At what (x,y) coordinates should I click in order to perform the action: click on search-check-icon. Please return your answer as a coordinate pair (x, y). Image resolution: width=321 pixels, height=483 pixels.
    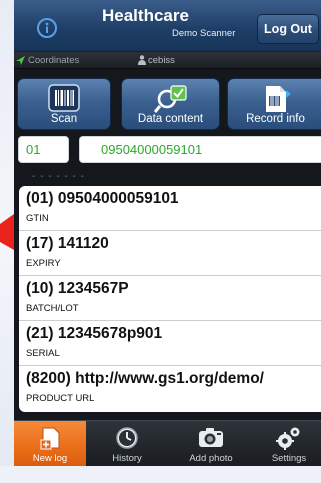
    Looking at the image, I should click on (170, 99).